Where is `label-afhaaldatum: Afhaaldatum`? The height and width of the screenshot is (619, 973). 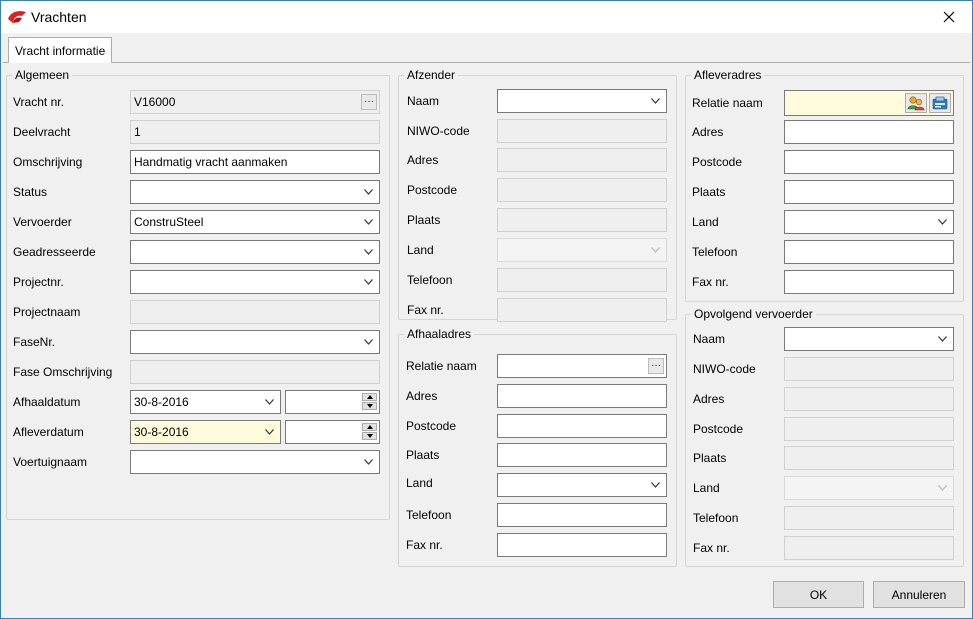 label-afhaaldatum: Afhaaldatum is located at coordinates (47, 402).